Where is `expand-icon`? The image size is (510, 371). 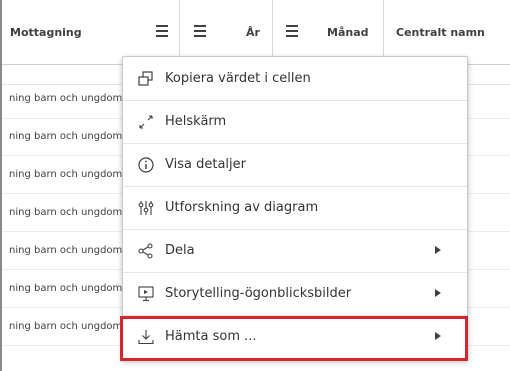 expand-icon is located at coordinates (146, 122).